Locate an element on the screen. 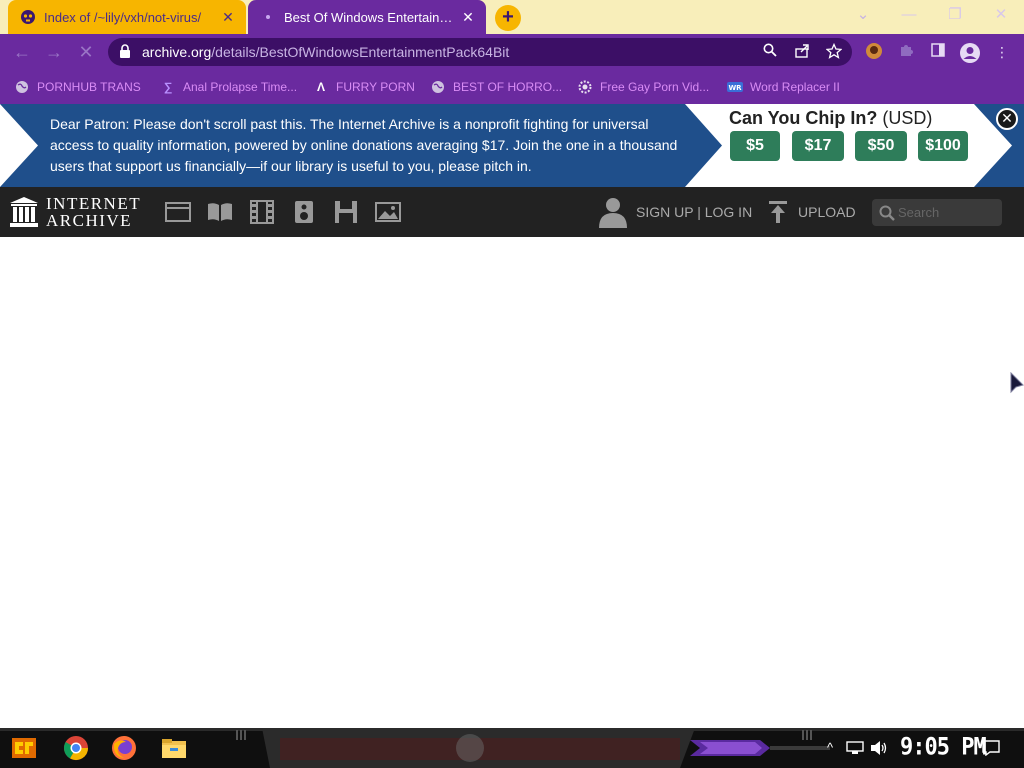  images-icon is located at coordinates (388, 212).